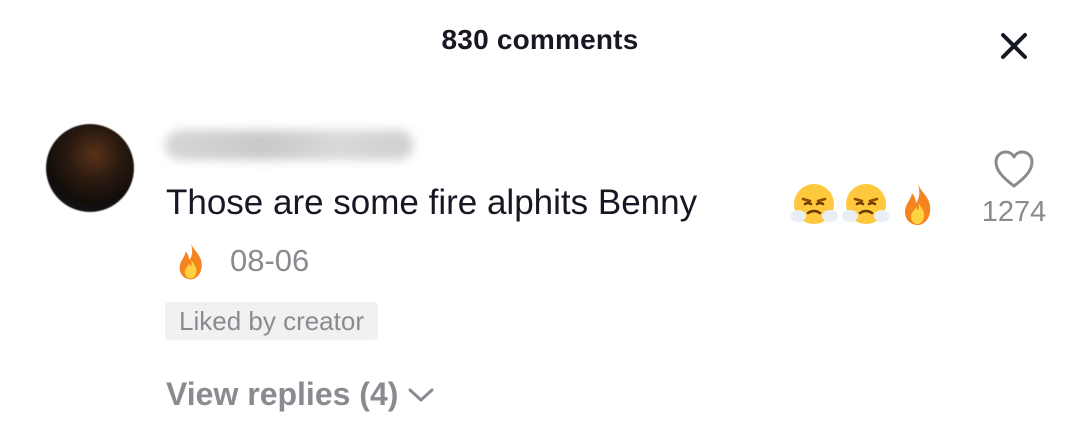 This screenshot has width=1080, height=446. I want to click on close-button, so click(1014, 46).